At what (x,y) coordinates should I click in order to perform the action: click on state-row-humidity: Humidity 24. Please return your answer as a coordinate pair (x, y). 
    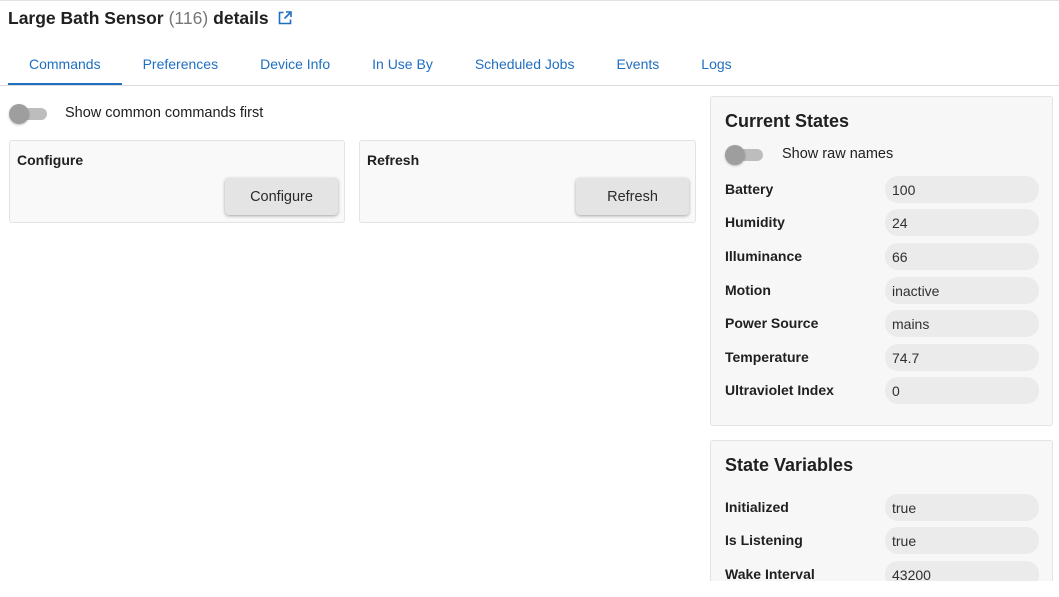
    Looking at the image, I should click on (882, 222).